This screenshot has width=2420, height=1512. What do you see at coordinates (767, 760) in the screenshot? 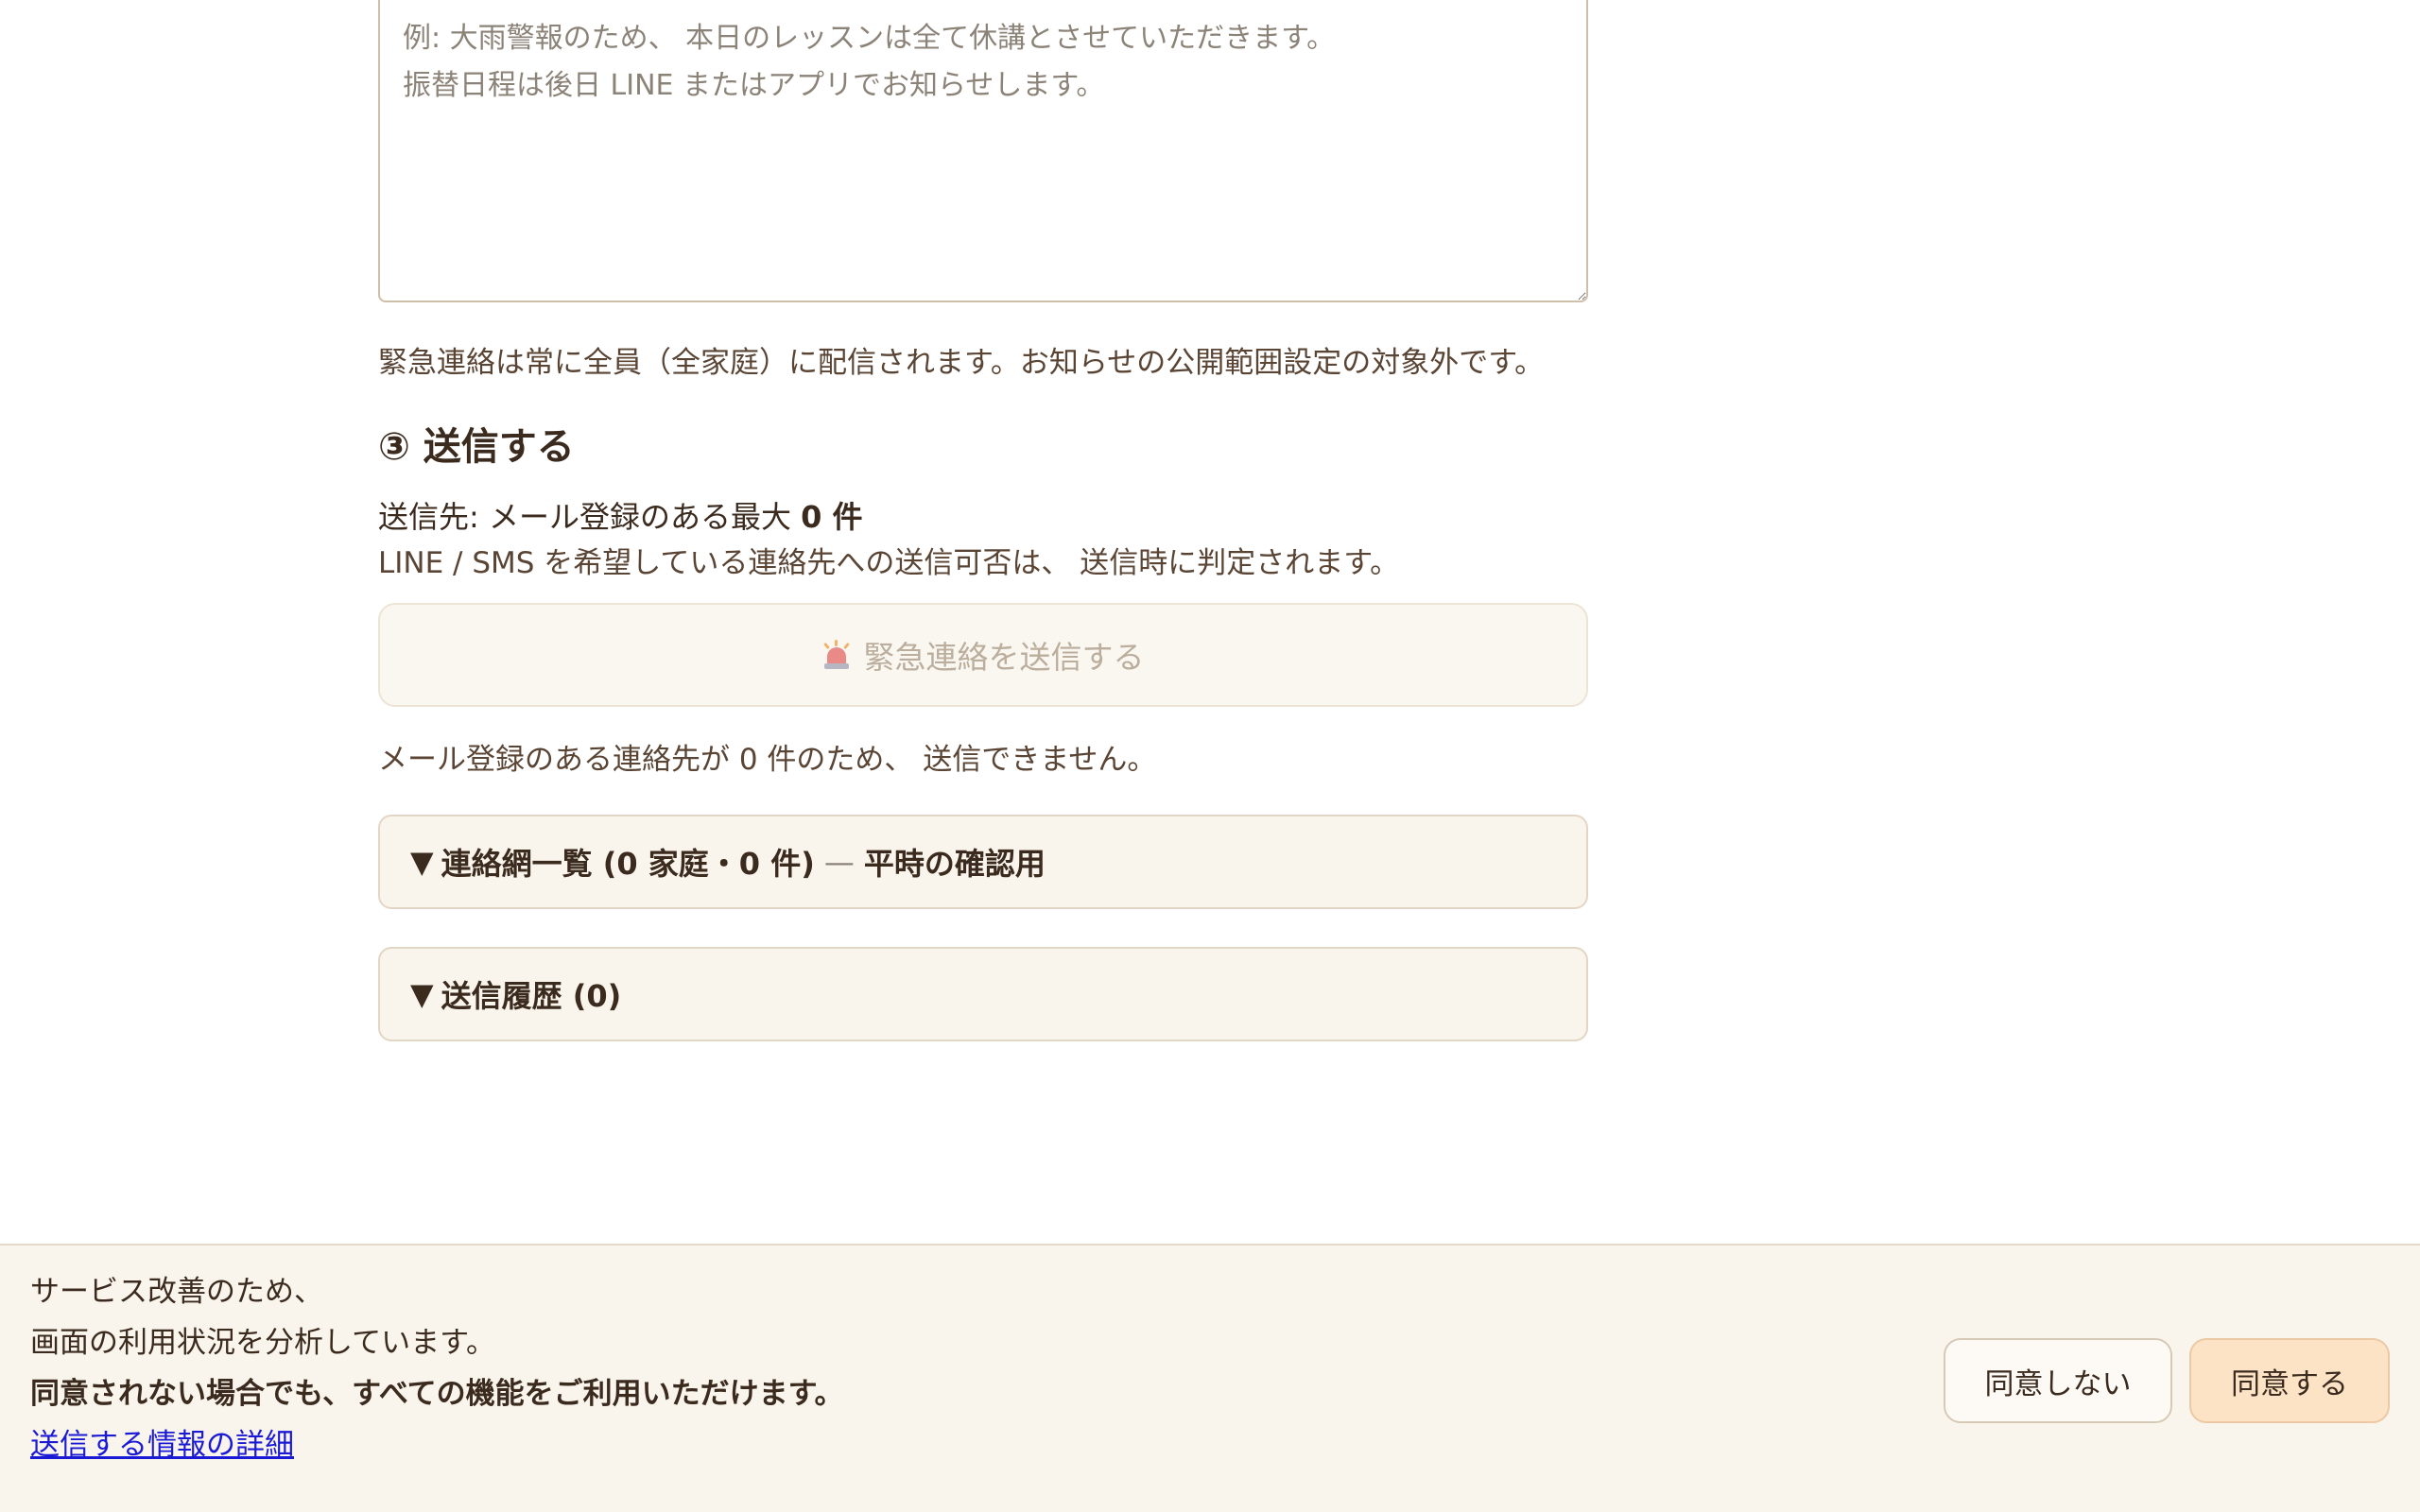
I see `send-disabled-reason: メール登録のある連絡先が 0 件のため、 送信できません。` at bounding box center [767, 760].